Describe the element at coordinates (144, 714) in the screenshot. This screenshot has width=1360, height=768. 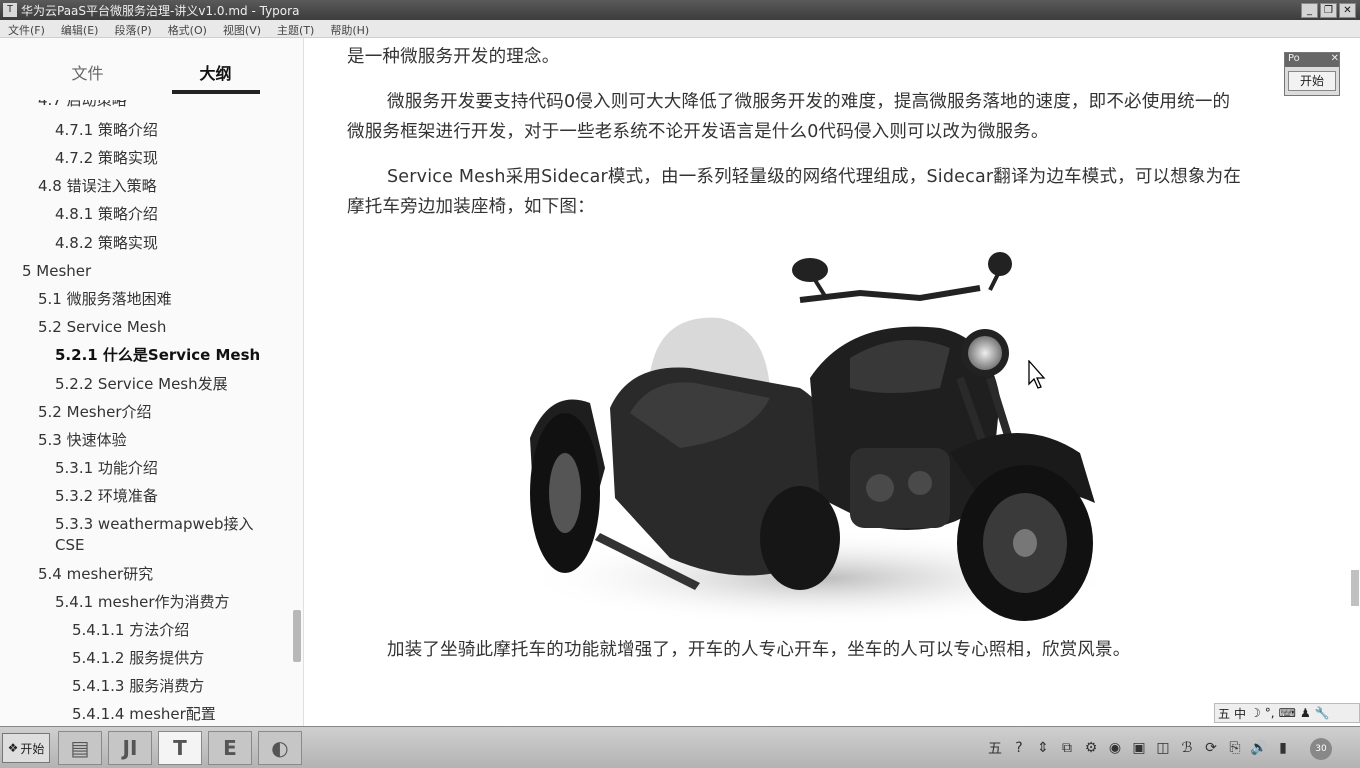
I see `outline-item: 5.4.1.4 mesher配置` at that location.